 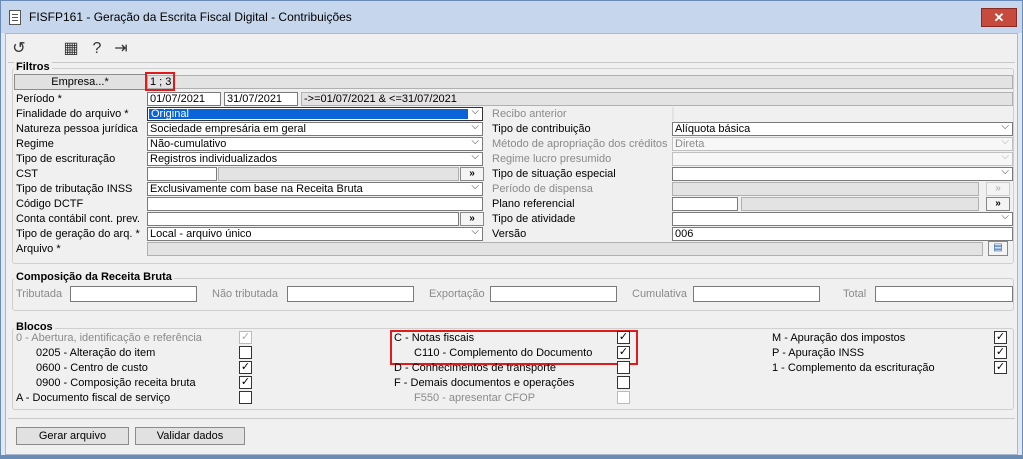 I want to click on tipo-tributacao-label: Tipo de tributação INSS, so click(x=74, y=189).